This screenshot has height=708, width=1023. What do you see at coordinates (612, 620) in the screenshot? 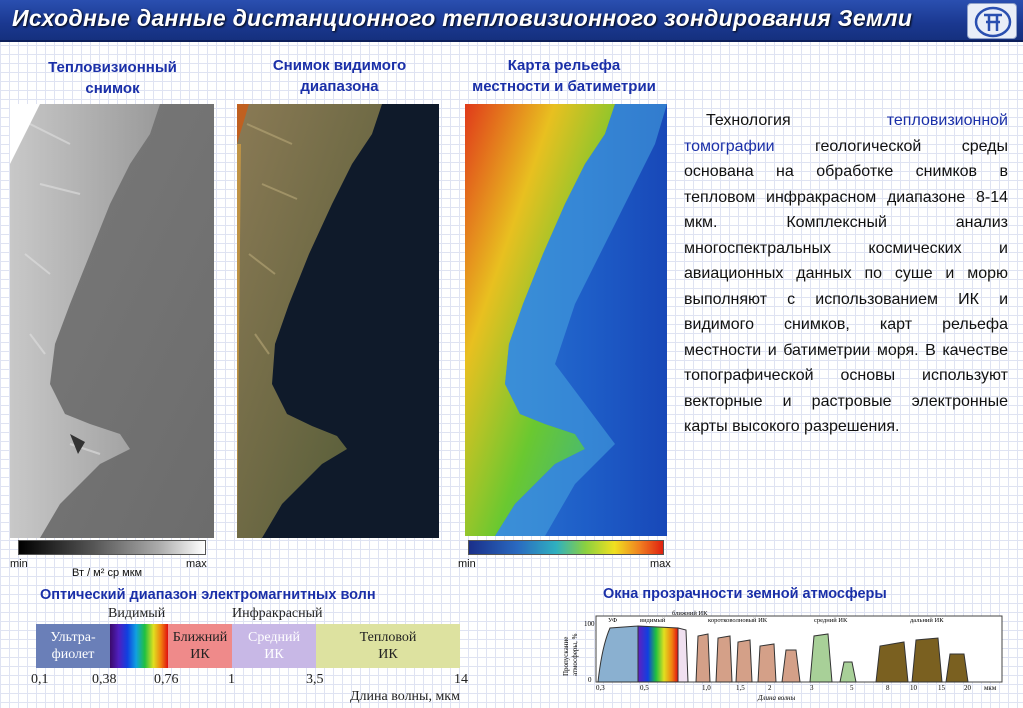
I see `atmo-band-uv: УФ` at bounding box center [612, 620].